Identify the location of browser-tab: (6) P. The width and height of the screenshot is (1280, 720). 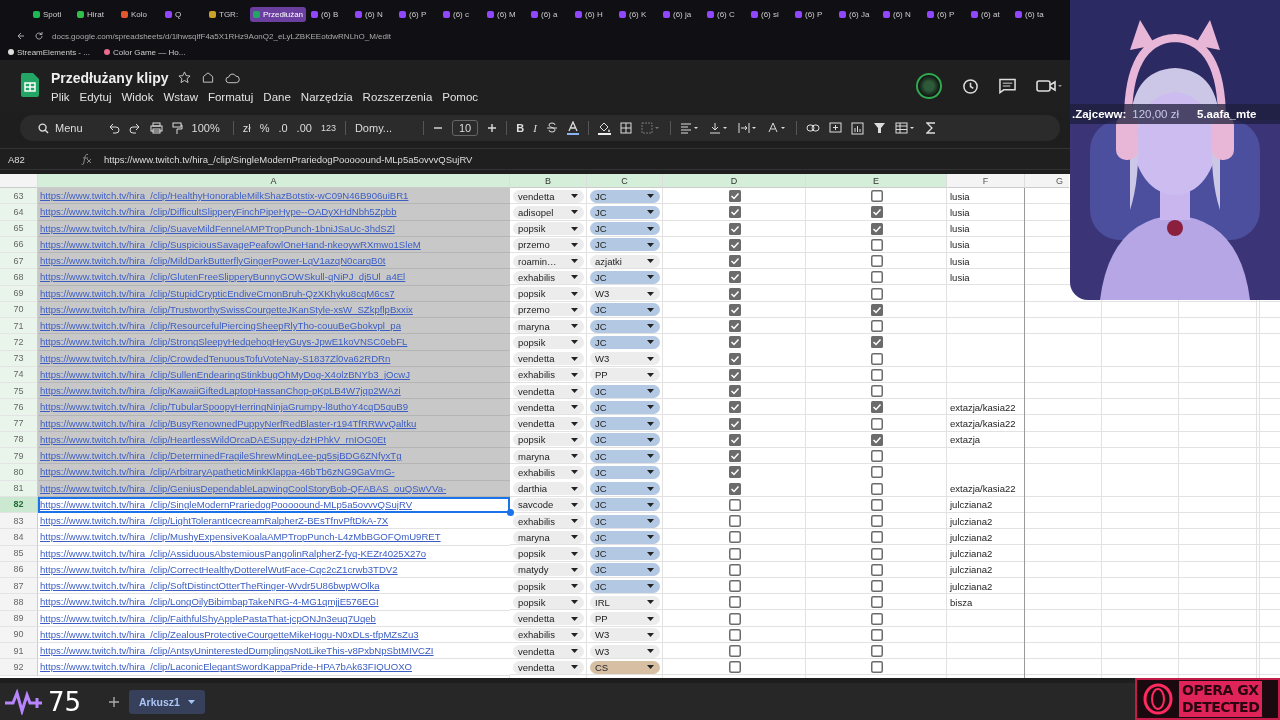
(813, 14).